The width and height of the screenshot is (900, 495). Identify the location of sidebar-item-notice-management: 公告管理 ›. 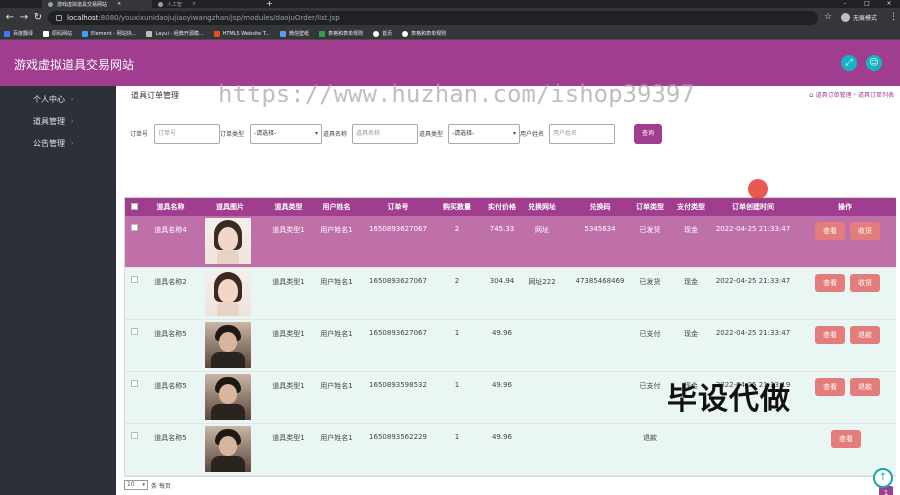
(58, 144).